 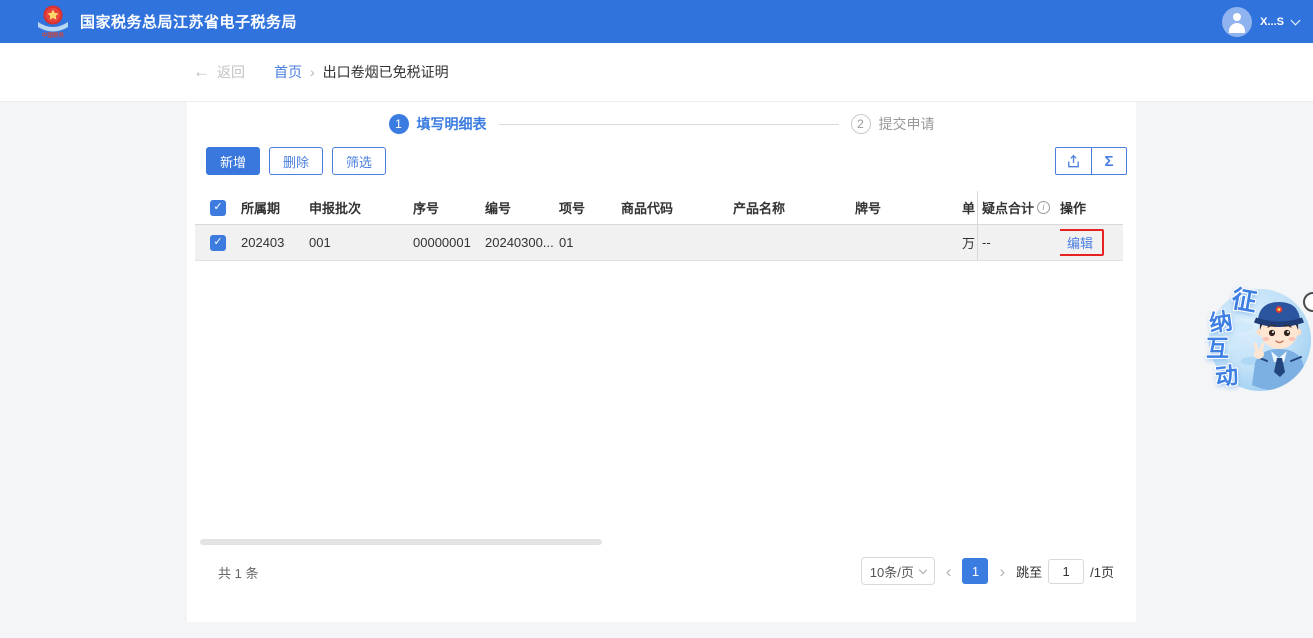 I want to click on cell-unit-truncated: 万, so click(x=961, y=242).